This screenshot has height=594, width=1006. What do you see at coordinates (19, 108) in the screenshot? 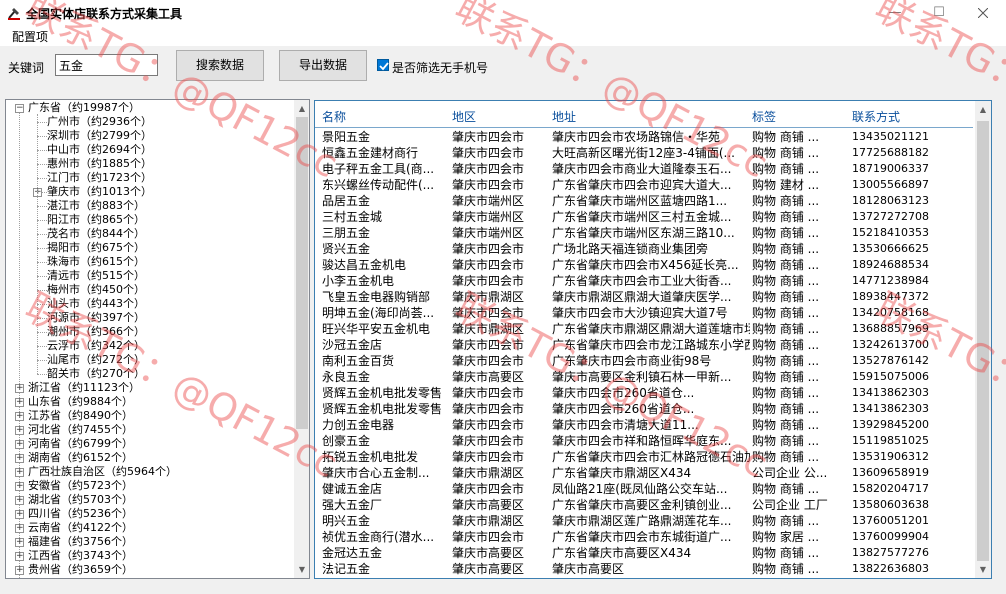
I see `tree-collapse-icon: −` at bounding box center [19, 108].